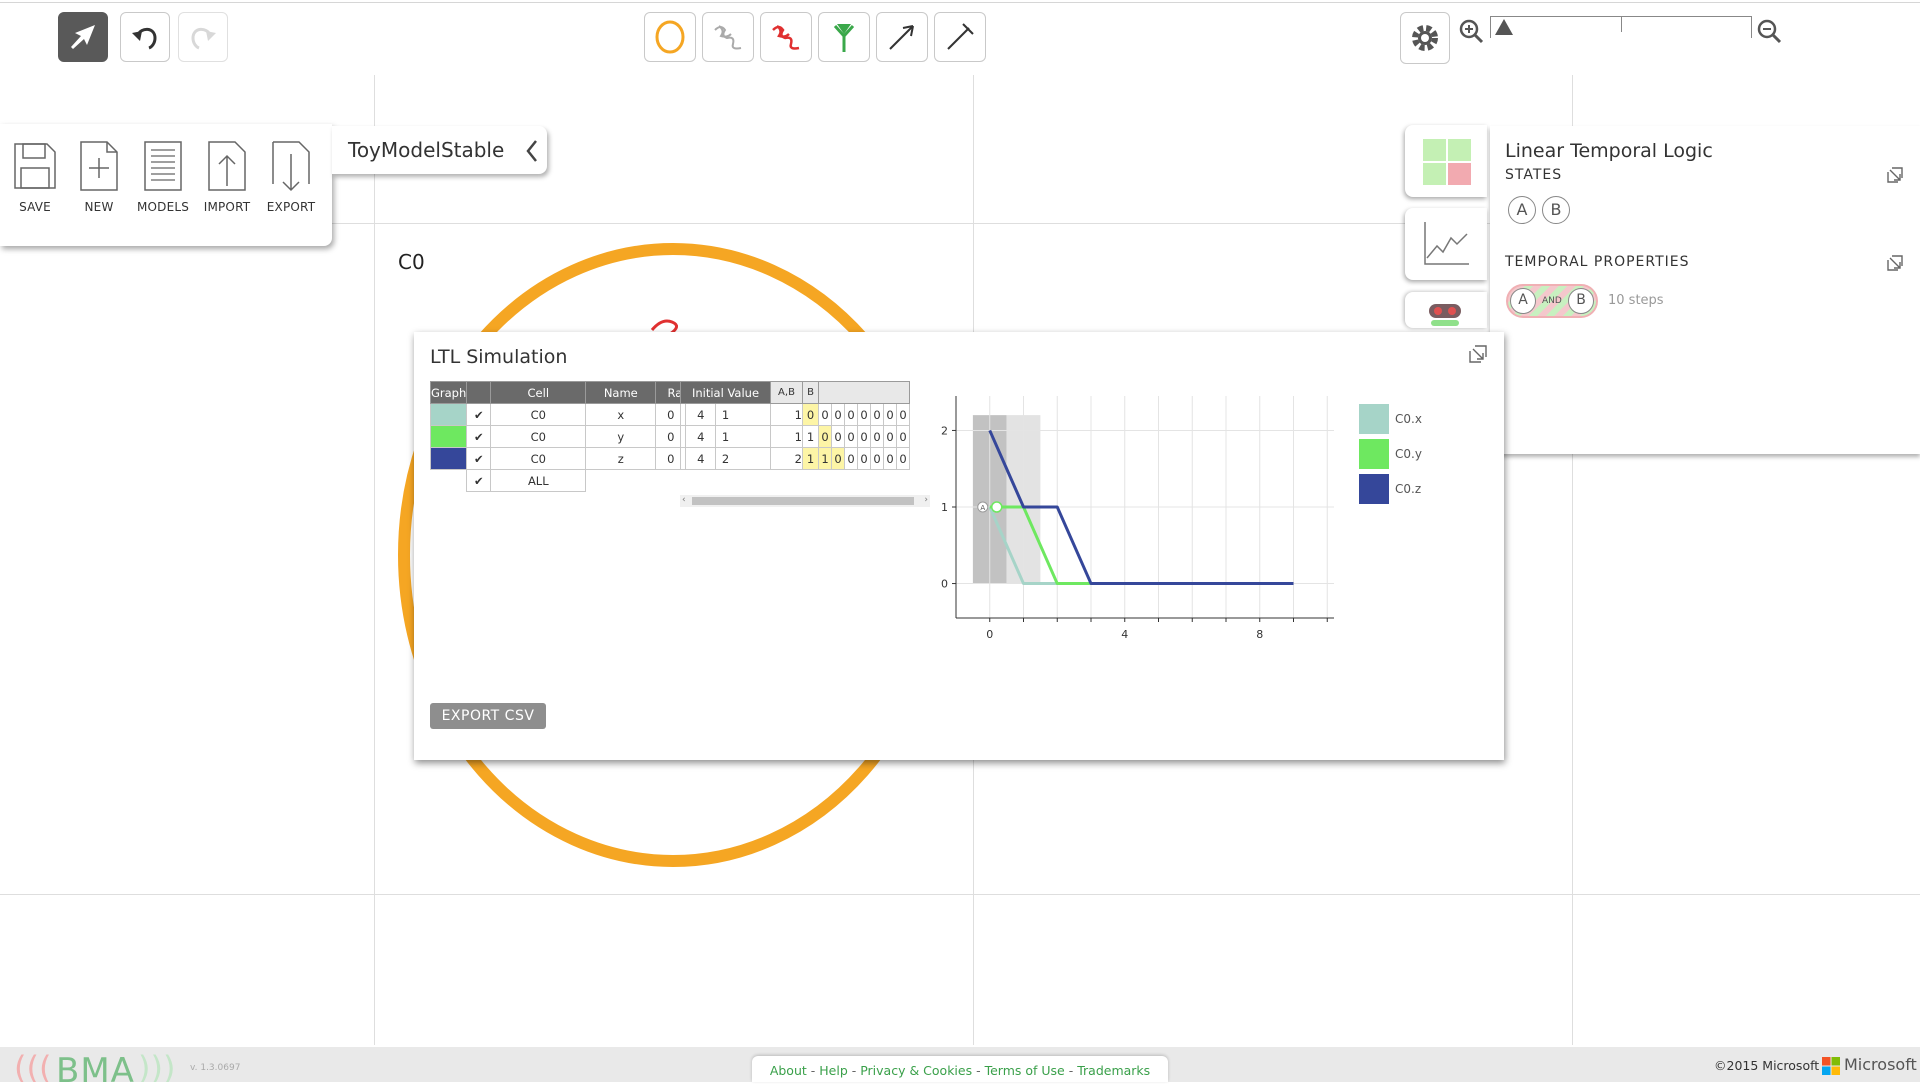 This screenshot has width=1920, height=1086. I want to click on cell-container-icon, so click(670, 37).